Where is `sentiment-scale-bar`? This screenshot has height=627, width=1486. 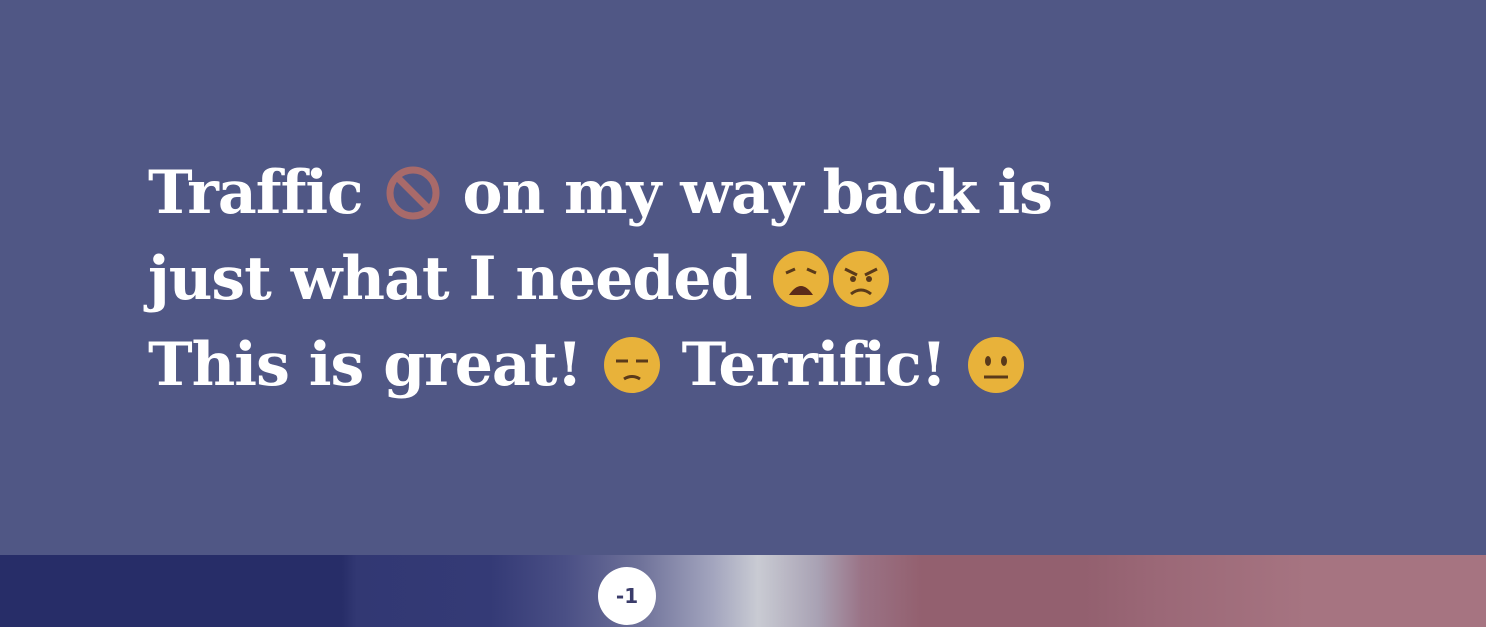
sentiment-scale-bar is located at coordinates (743, 591).